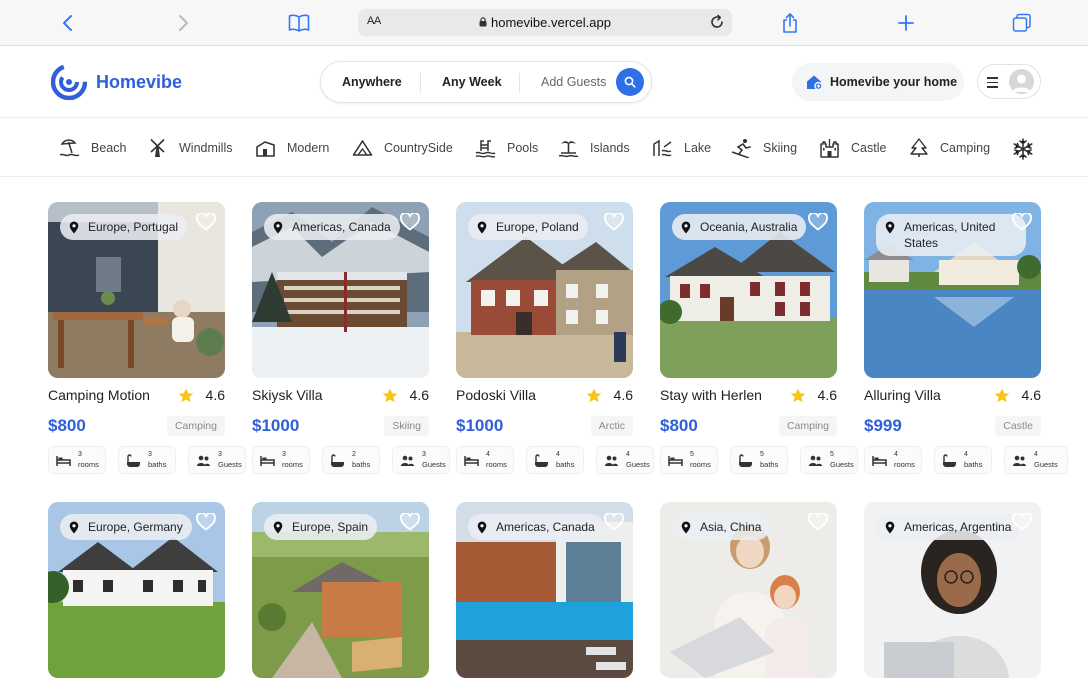 The height and width of the screenshot is (680, 1088). I want to click on reload-icon, so click(717, 24).